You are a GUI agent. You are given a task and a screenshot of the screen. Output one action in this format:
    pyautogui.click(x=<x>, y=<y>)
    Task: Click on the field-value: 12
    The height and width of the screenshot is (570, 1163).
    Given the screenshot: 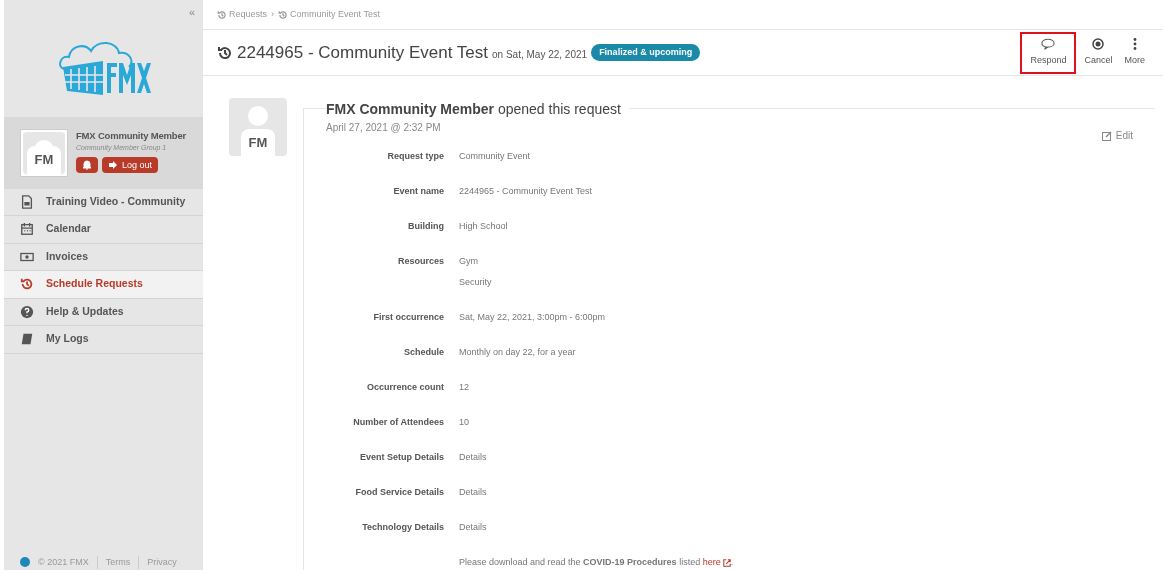 What is the action you would take?
    pyautogui.click(x=464, y=387)
    